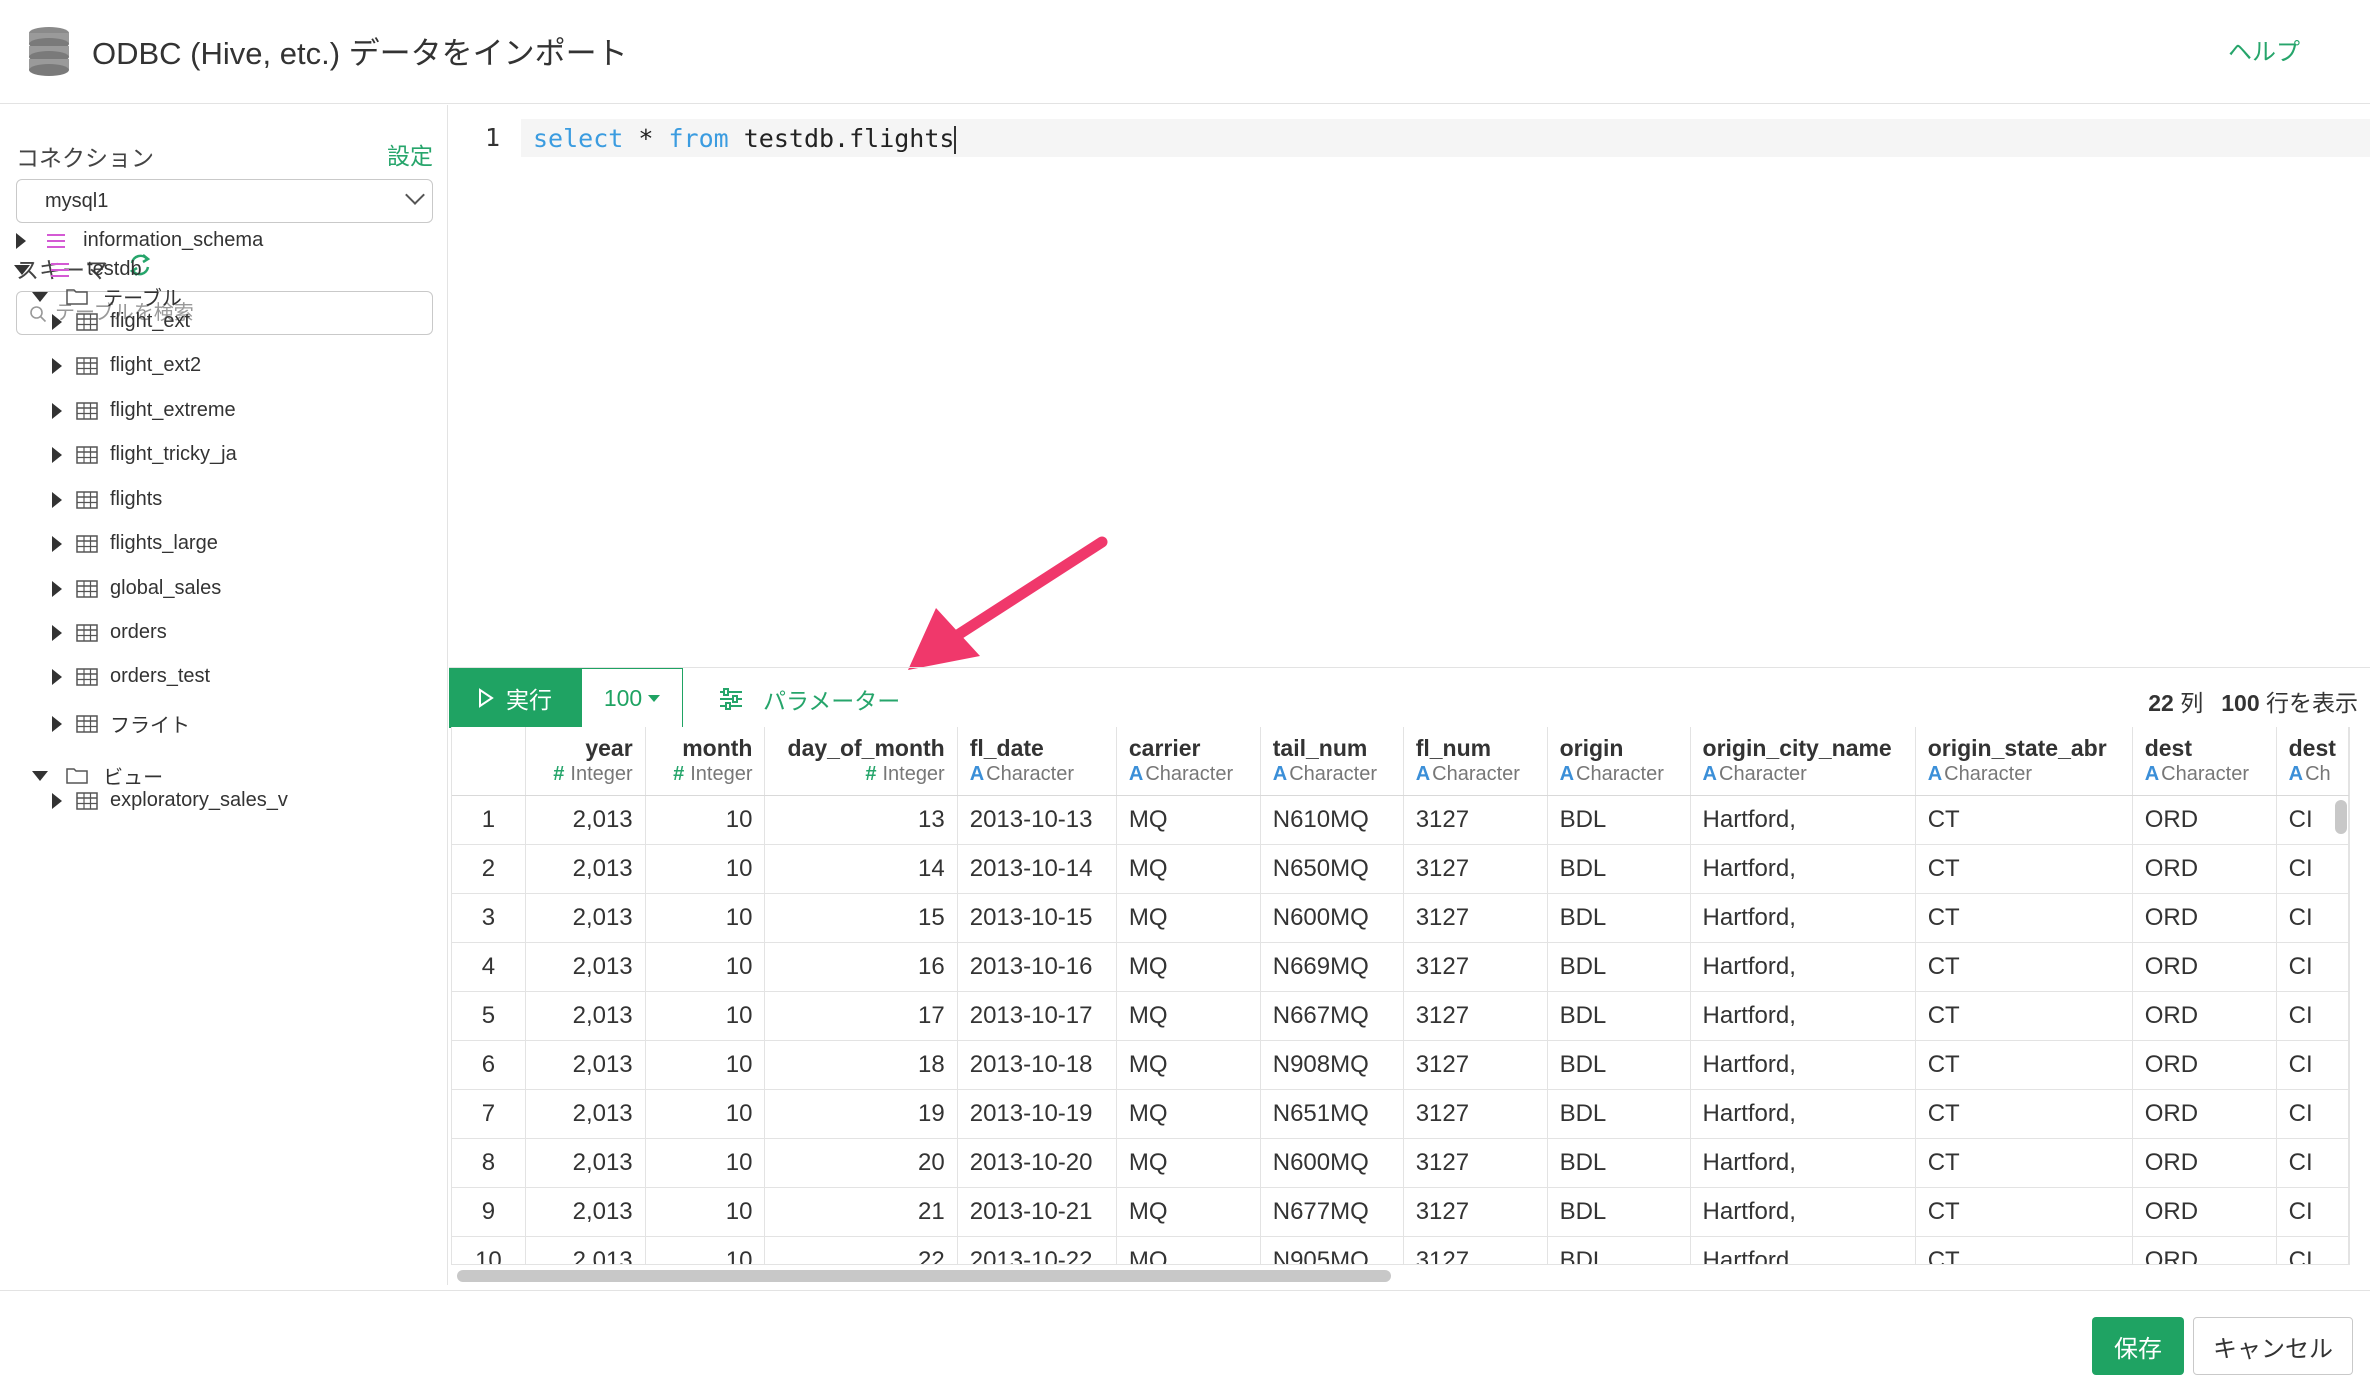  I want to click on tree-schema-information-schema: information_schema, so click(139, 244).